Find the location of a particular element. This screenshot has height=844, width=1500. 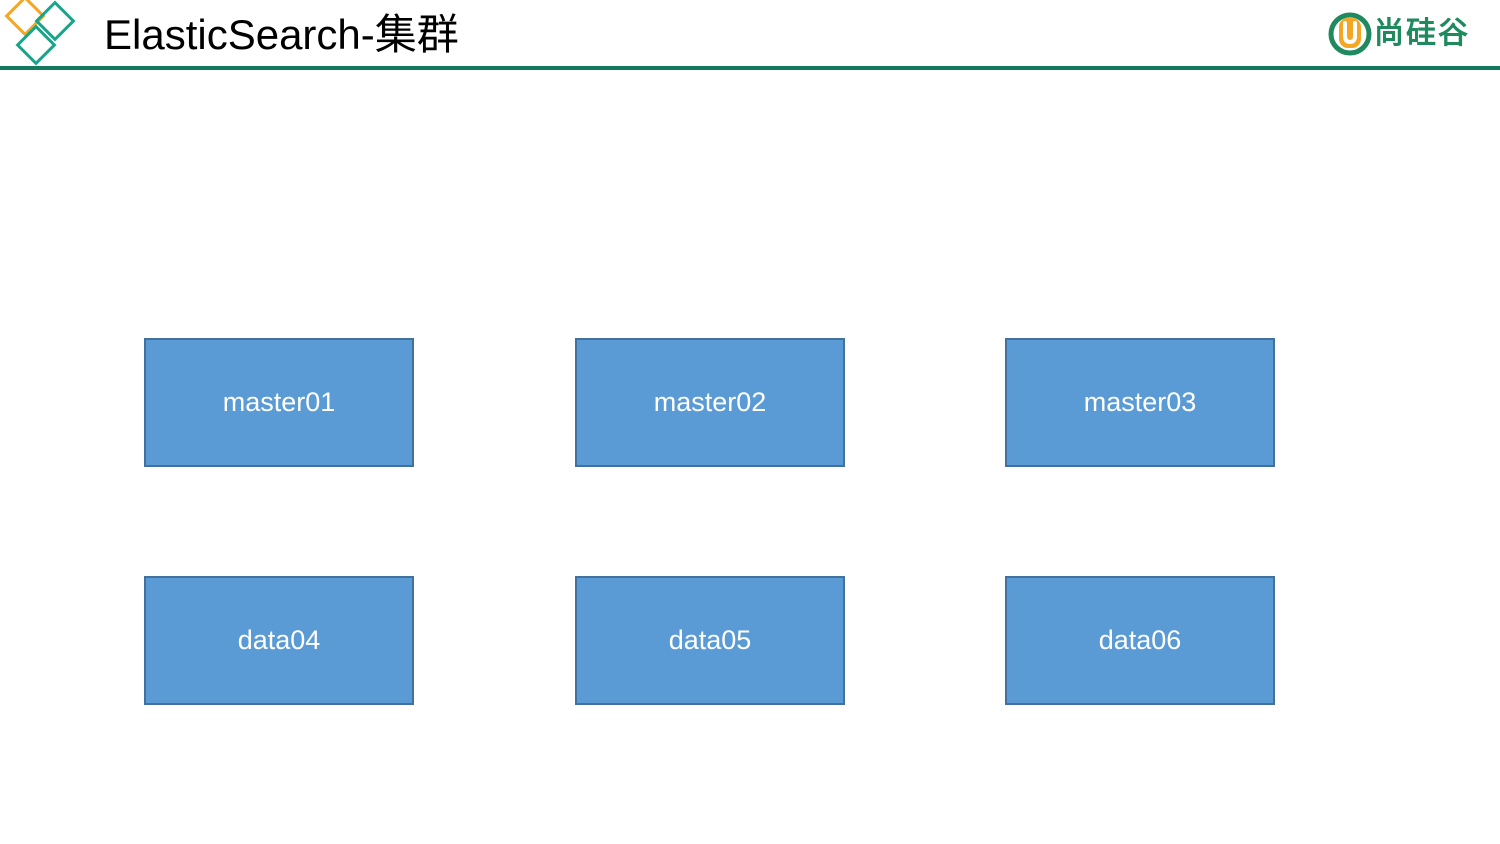

diamond-logo-icon is located at coordinates (40, 33).